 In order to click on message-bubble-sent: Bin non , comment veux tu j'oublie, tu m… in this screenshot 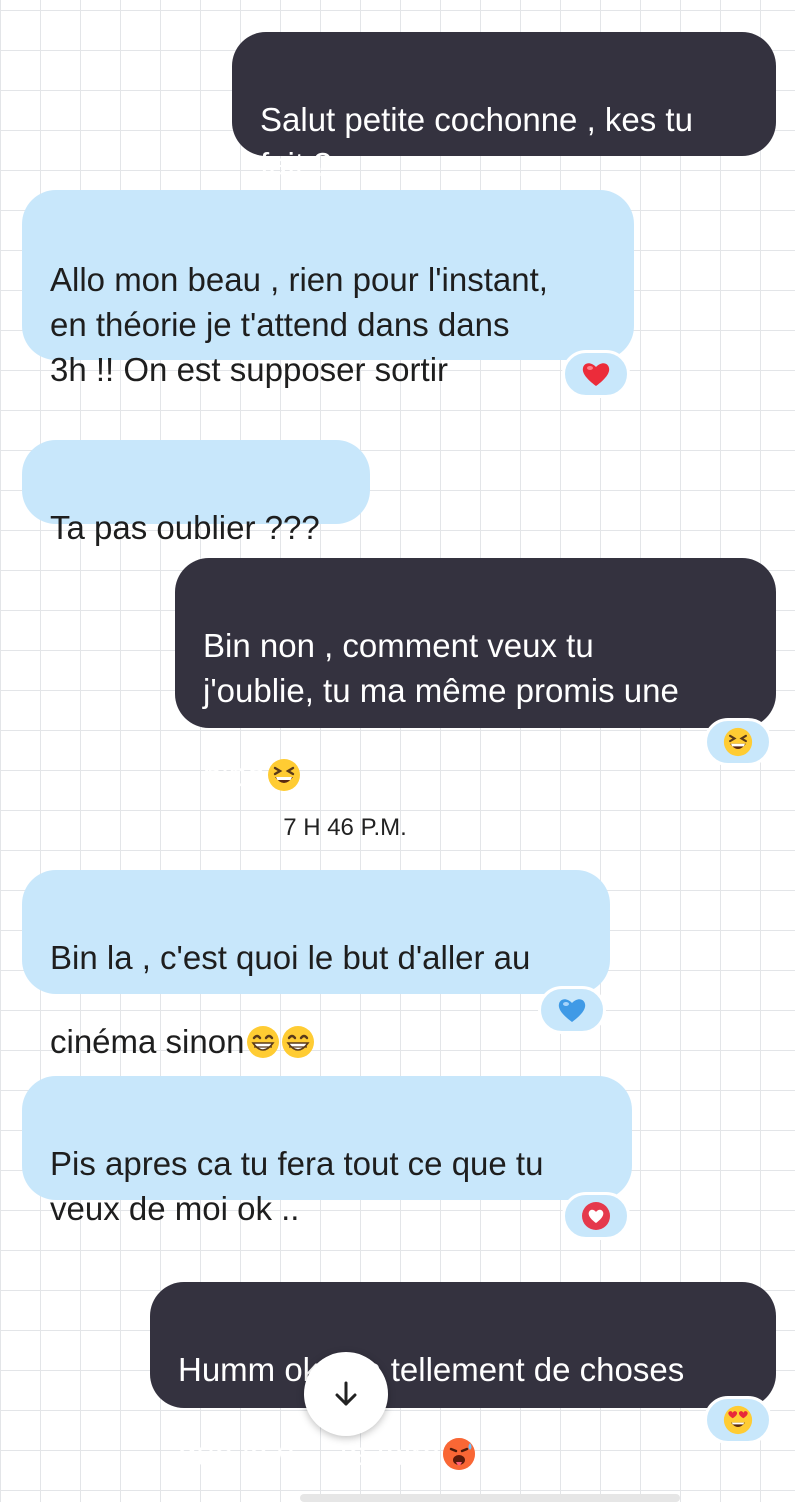, I will do `click(475, 675)`.